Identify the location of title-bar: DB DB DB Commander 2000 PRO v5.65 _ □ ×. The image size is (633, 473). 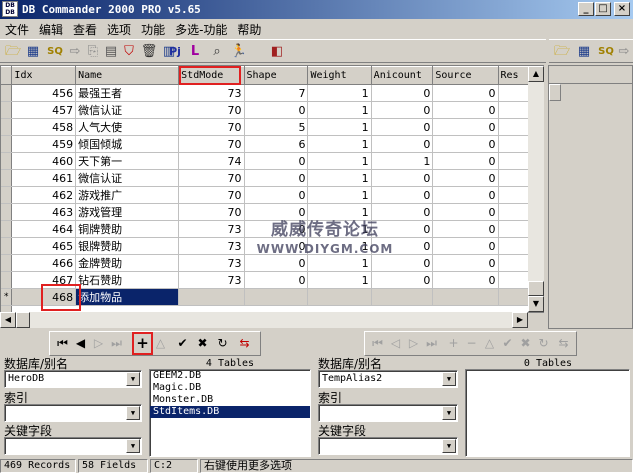
(316, 9).